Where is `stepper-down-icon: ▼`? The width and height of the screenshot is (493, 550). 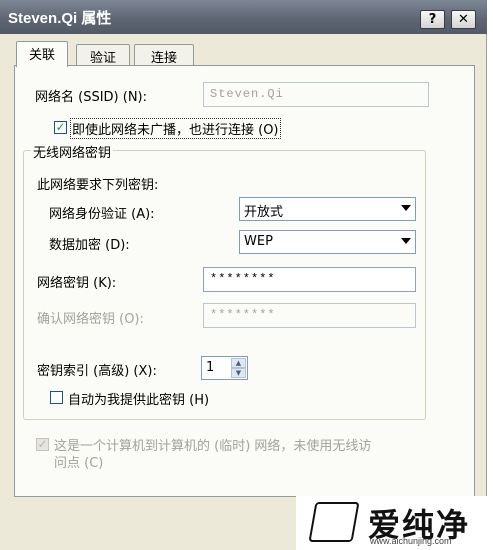
stepper-down-icon: ▼ is located at coordinates (238, 373).